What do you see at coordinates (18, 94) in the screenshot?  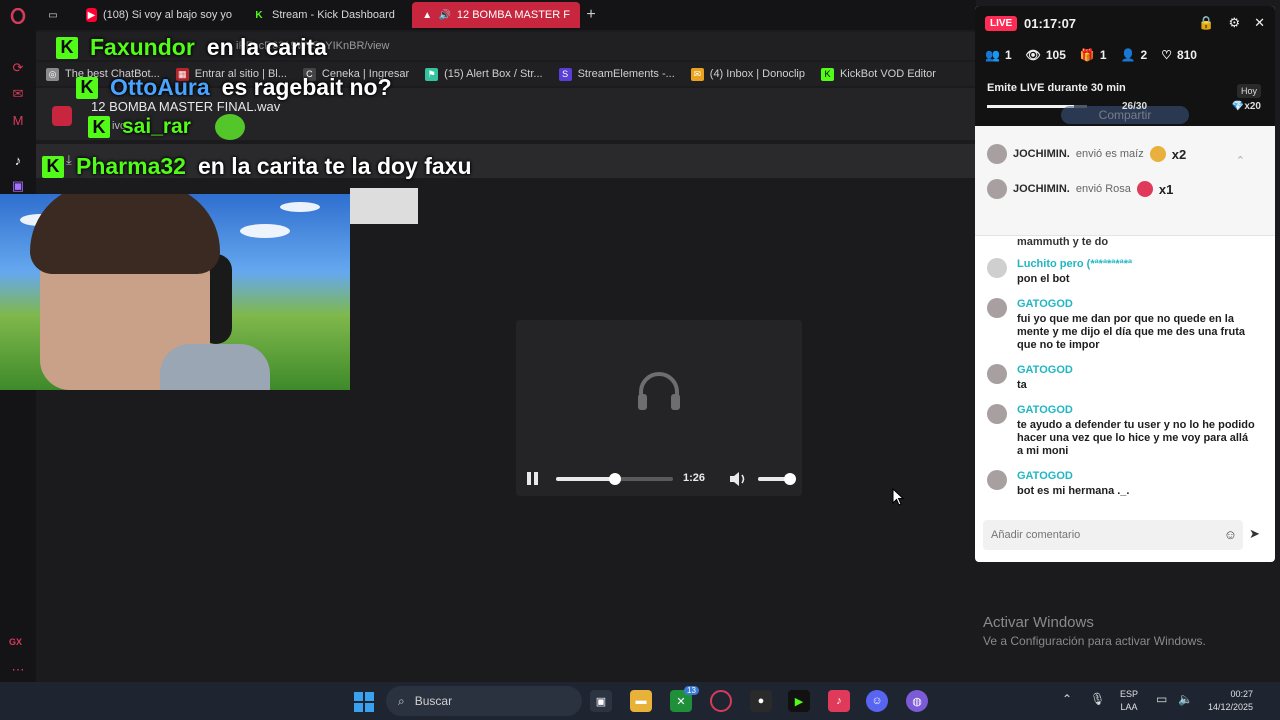 I see `messenger-icon: ✉` at bounding box center [18, 94].